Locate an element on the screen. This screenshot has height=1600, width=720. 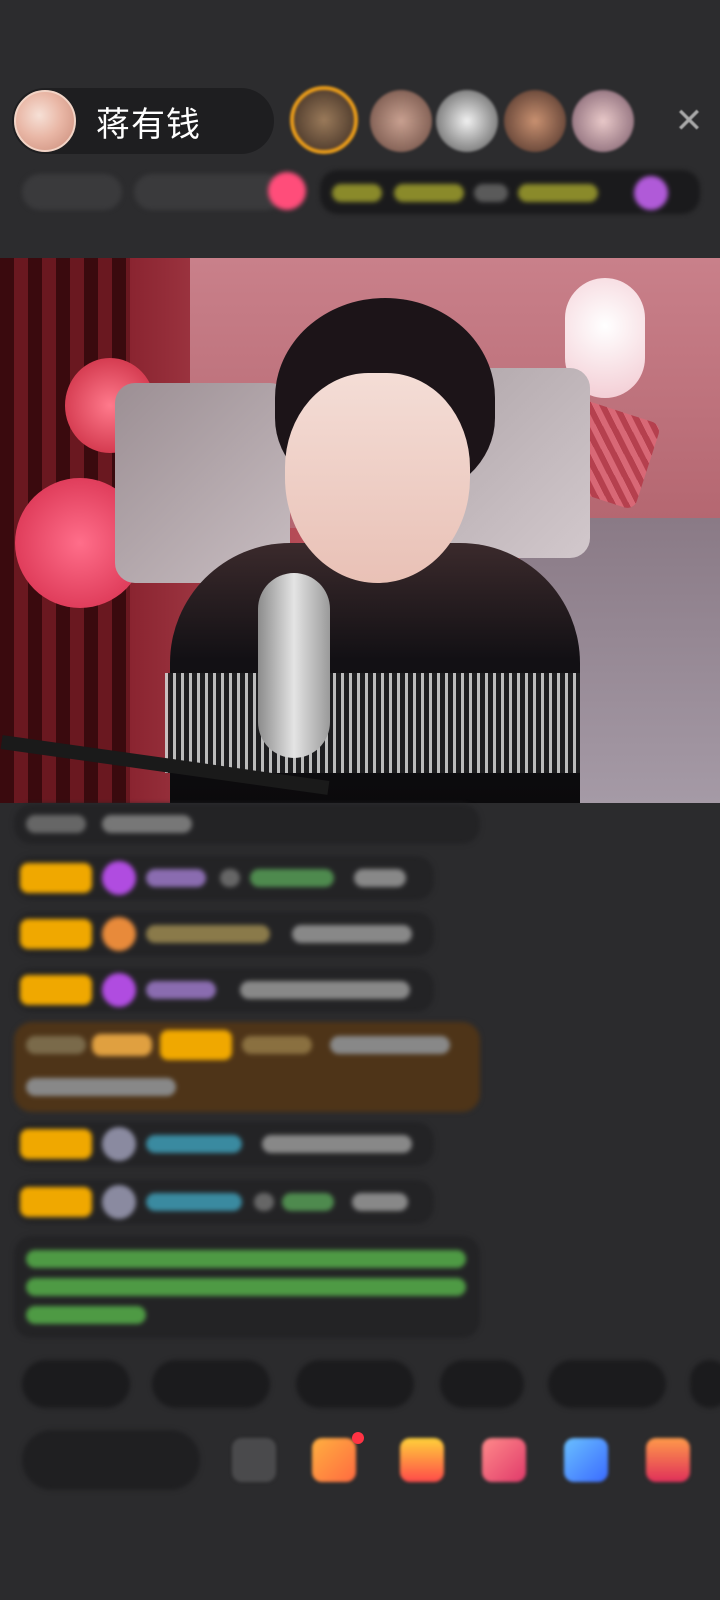
system-notice is located at coordinates (247, 1287).